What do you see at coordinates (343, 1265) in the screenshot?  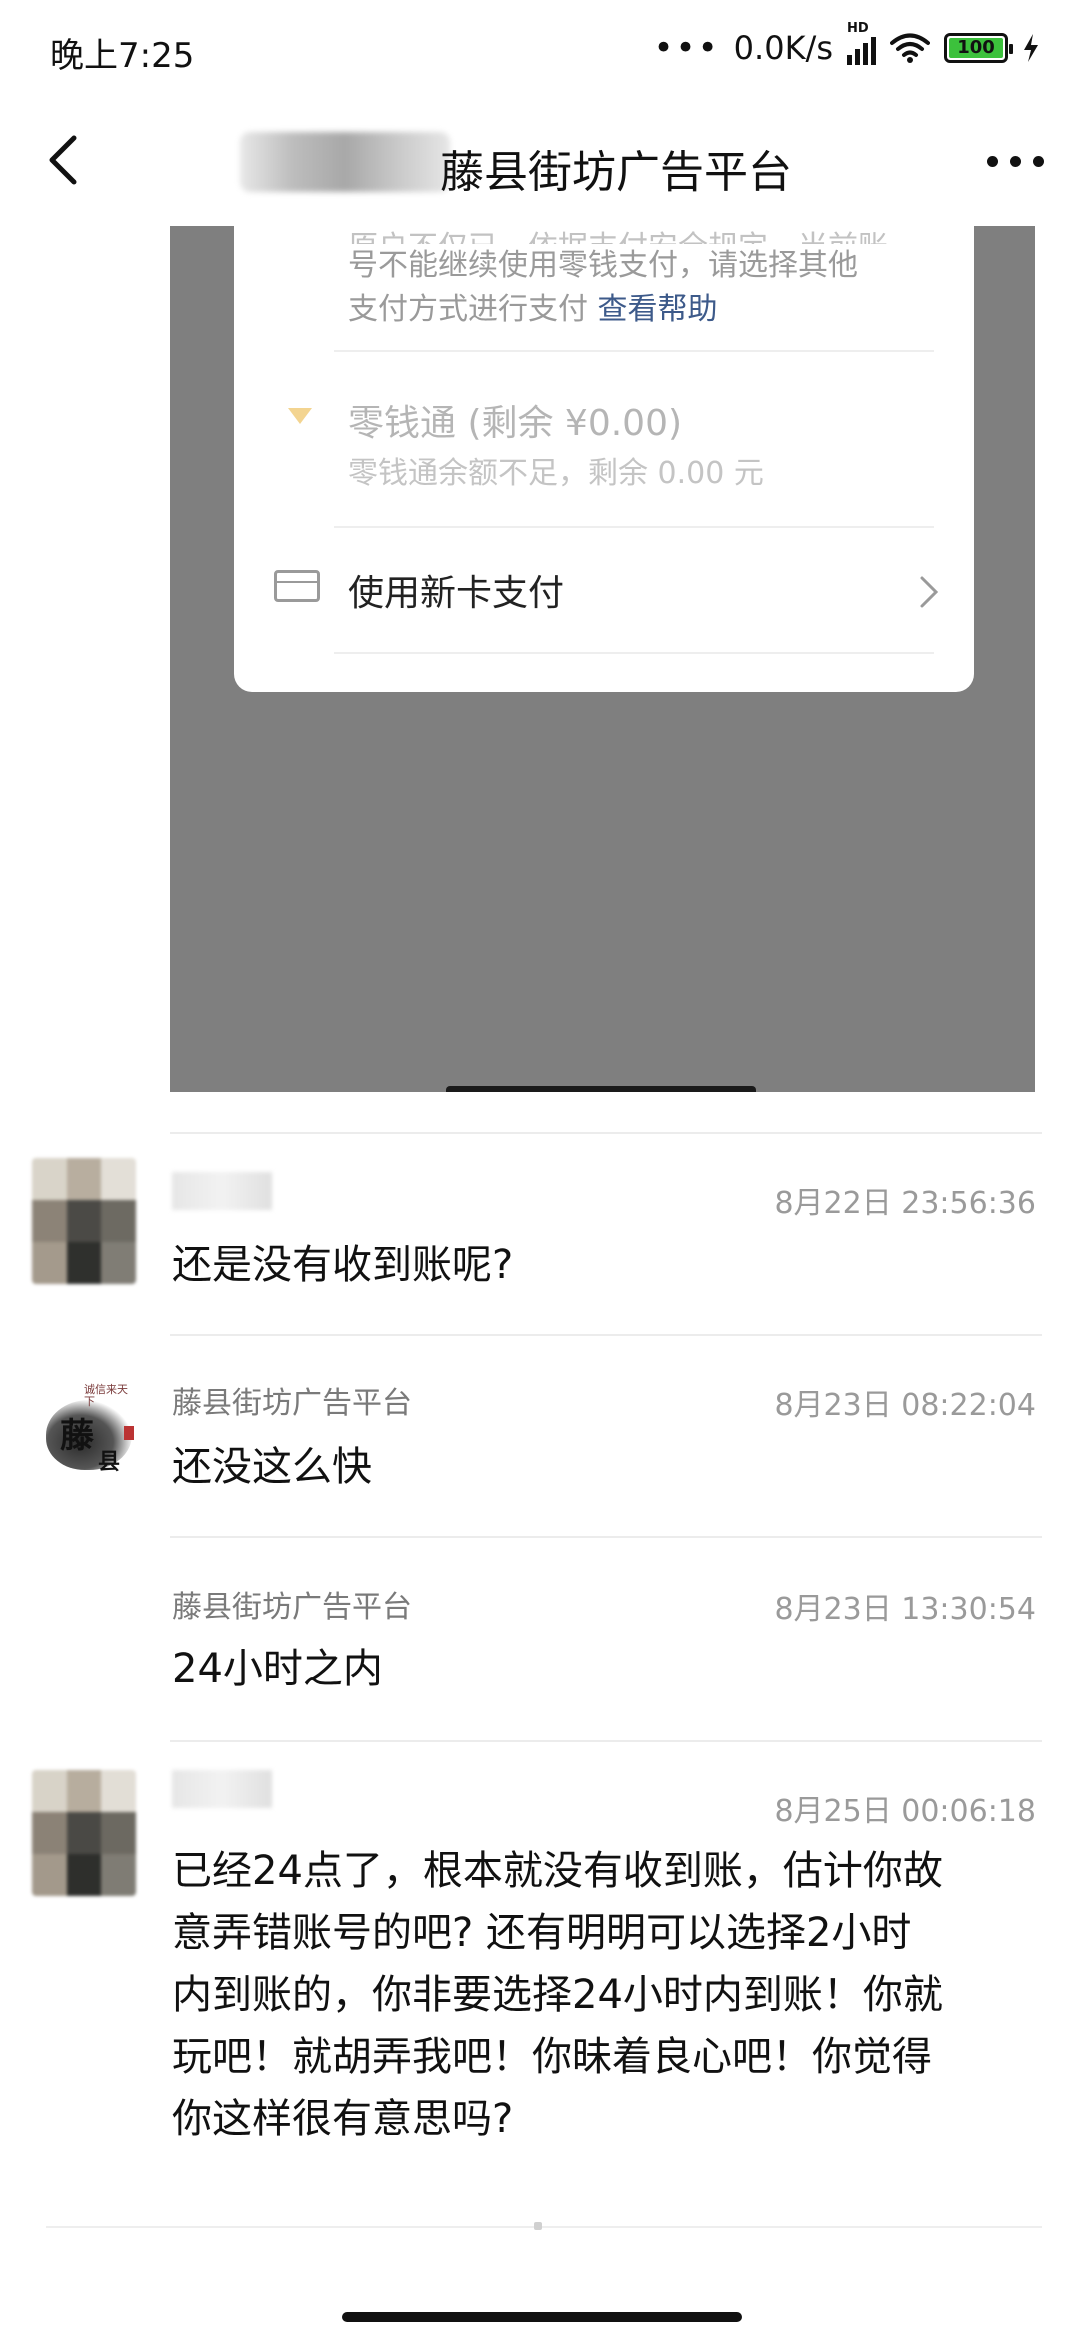 I see `message-text: 还是没有收到账呢?` at bounding box center [343, 1265].